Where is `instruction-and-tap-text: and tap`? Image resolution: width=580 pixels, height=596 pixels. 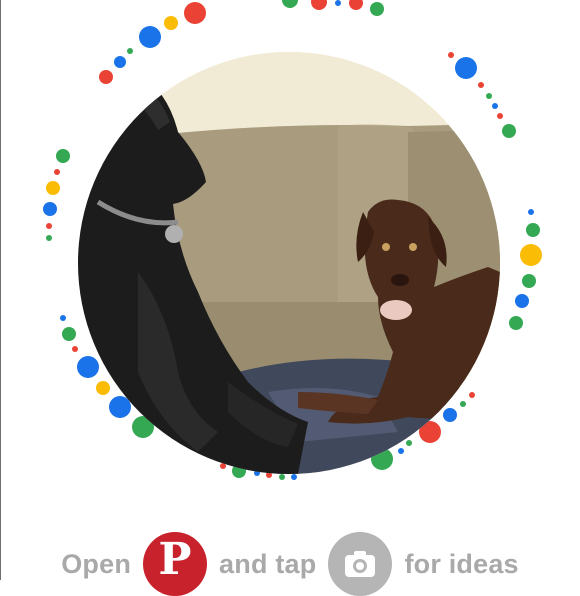 instruction-and-tap-text: and tap is located at coordinates (268, 563).